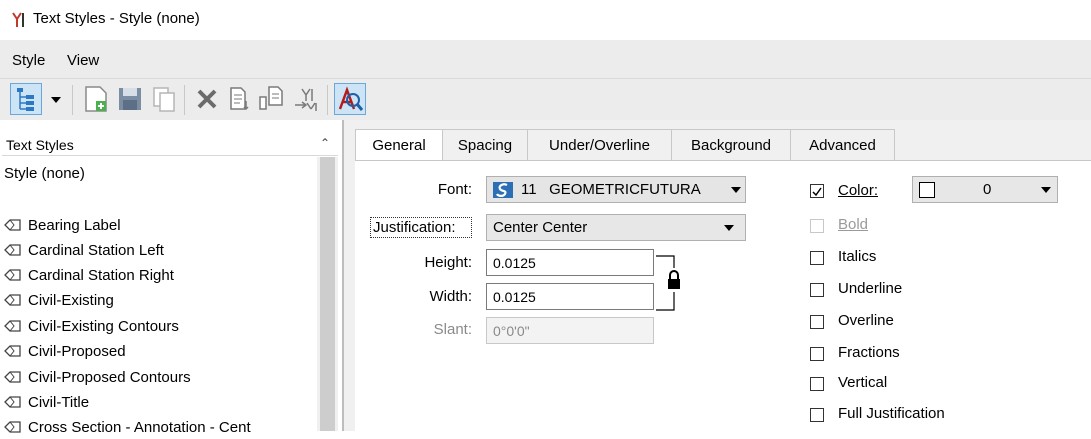  Describe the element at coordinates (599, 145) in the screenshot. I see `tab-under-overline: Under/Overline` at that location.